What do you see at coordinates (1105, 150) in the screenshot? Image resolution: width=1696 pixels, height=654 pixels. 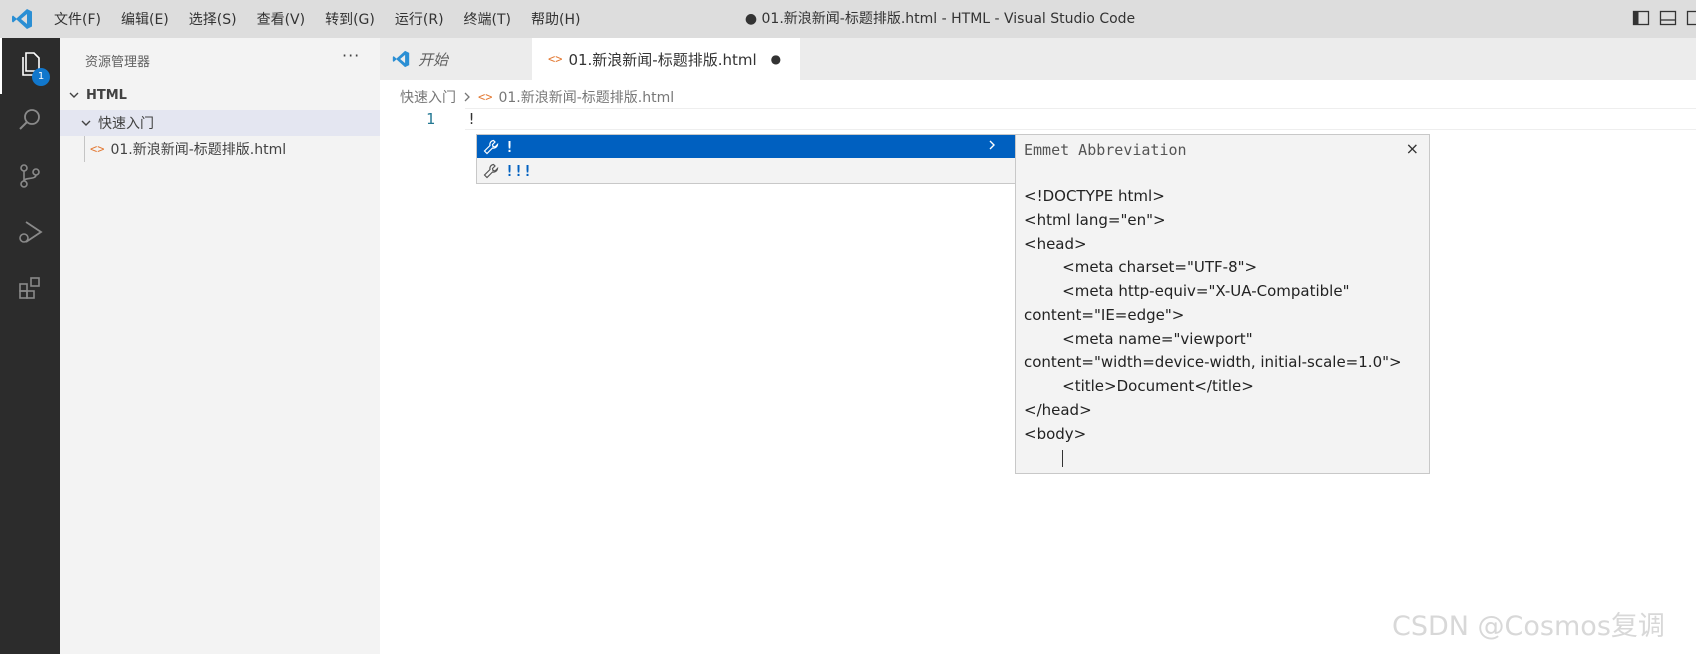 I see `details-header: Emmet Abbreviation` at bounding box center [1105, 150].